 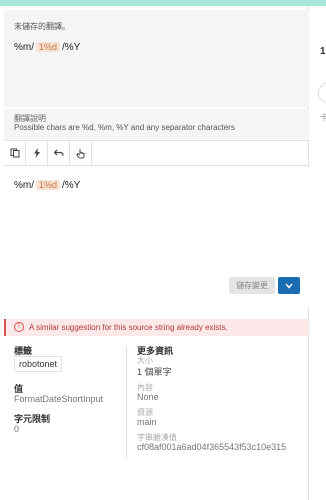 What do you see at coordinates (126, 402) in the screenshot?
I see `info-divider` at bounding box center [126, 402].